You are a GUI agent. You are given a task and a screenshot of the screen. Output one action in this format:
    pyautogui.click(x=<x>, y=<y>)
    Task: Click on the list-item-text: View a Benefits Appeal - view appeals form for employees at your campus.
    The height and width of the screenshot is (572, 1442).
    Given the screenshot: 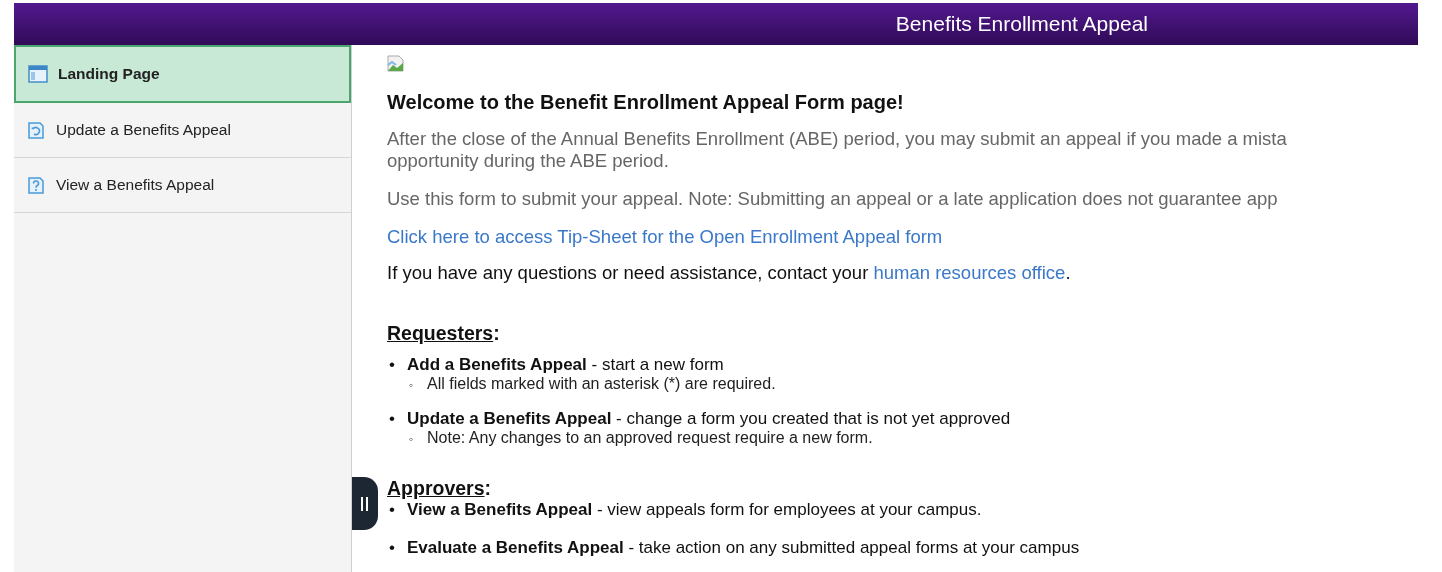 What is the action you would take?
    pyautogui.click(x=694, y=510)
    